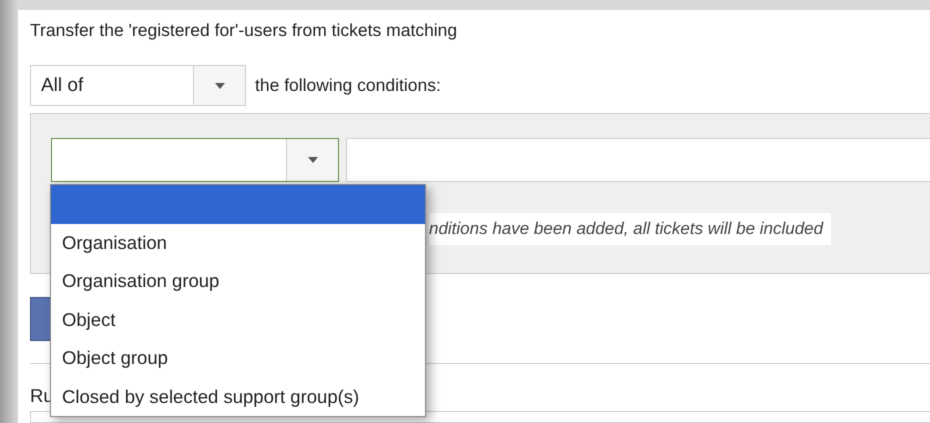 The width and height of the screenshot is (930, 423). Describe the element at coordinates (238, 358) in the screenshot. I see `dropdown-option: Object group` at that location.